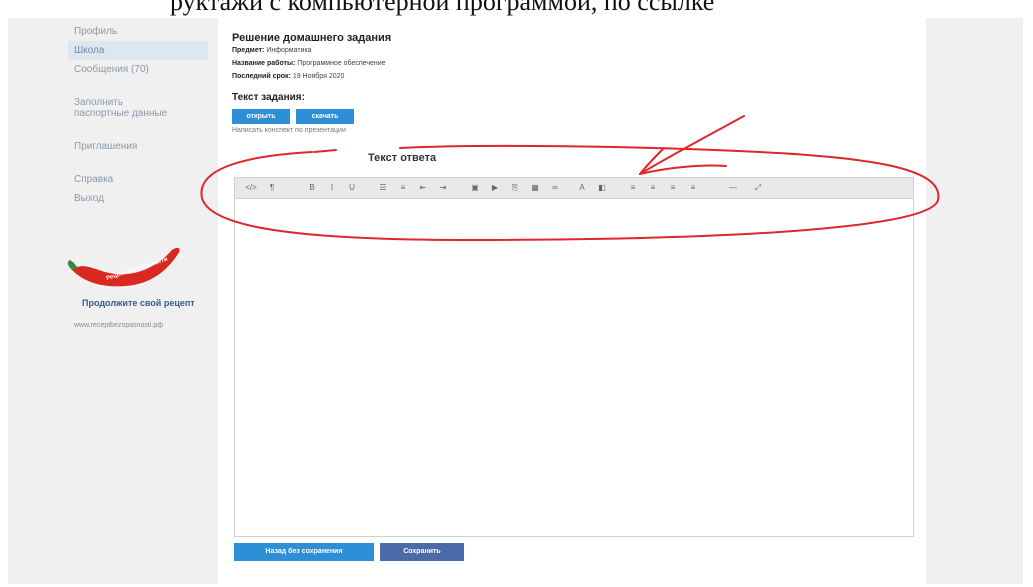 The image size is (1033, 587). Describe the element at coordinates (422, 552) in the screenshot. I see `save-button: Сохранить` at that location.